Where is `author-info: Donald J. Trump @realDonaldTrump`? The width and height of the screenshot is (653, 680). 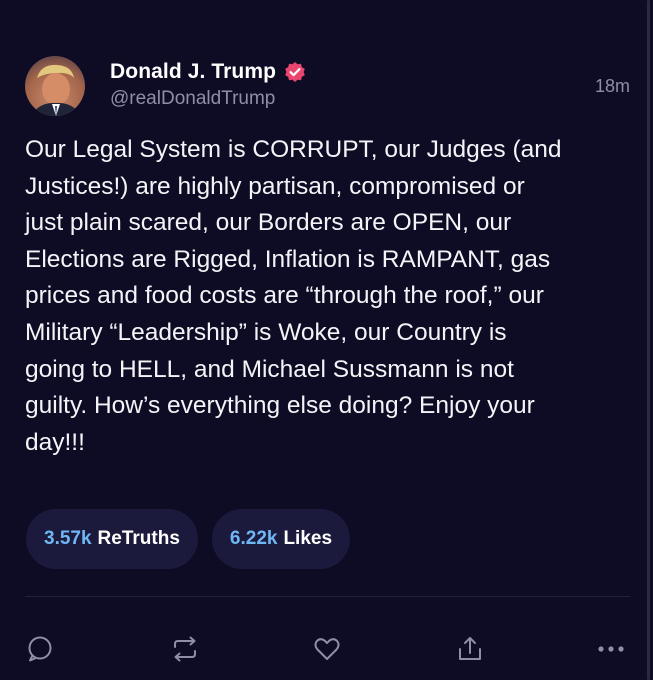
author-info: Donald J. Trump @realDonaldTrump is located at coordinates (208, 84).